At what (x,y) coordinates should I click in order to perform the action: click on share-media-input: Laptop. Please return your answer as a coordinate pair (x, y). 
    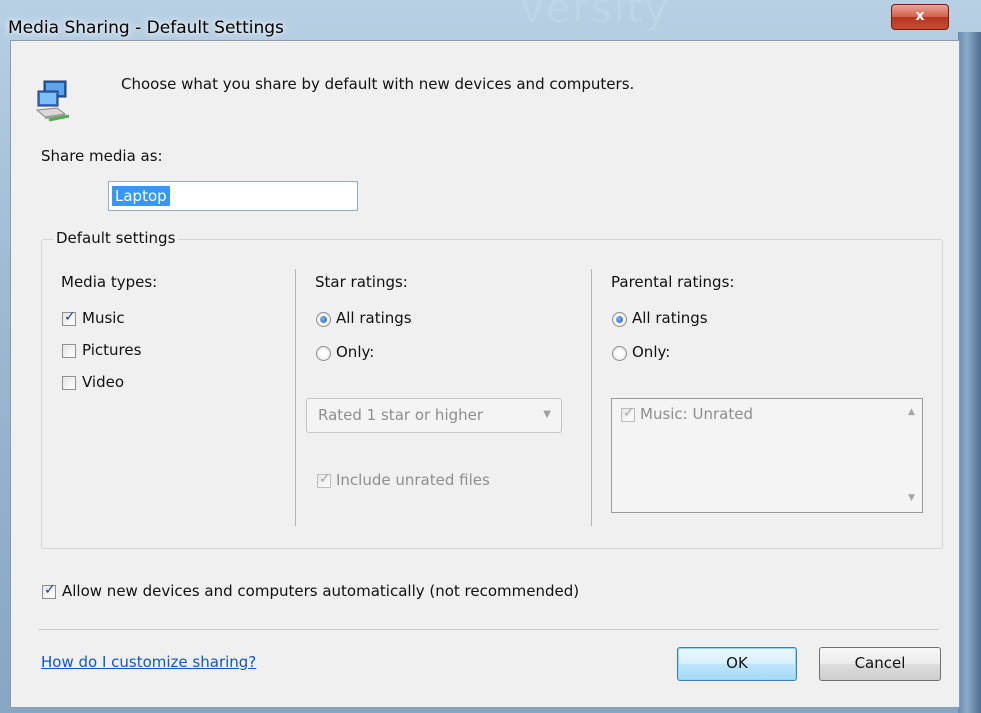
    Looking at the image, I should click on (233, 196).